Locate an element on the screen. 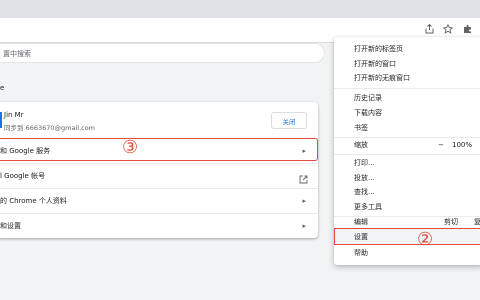 The width and height of the screenshot is (480, 300). menu-item-help: 帮助 is located at coordinates (407, 253).